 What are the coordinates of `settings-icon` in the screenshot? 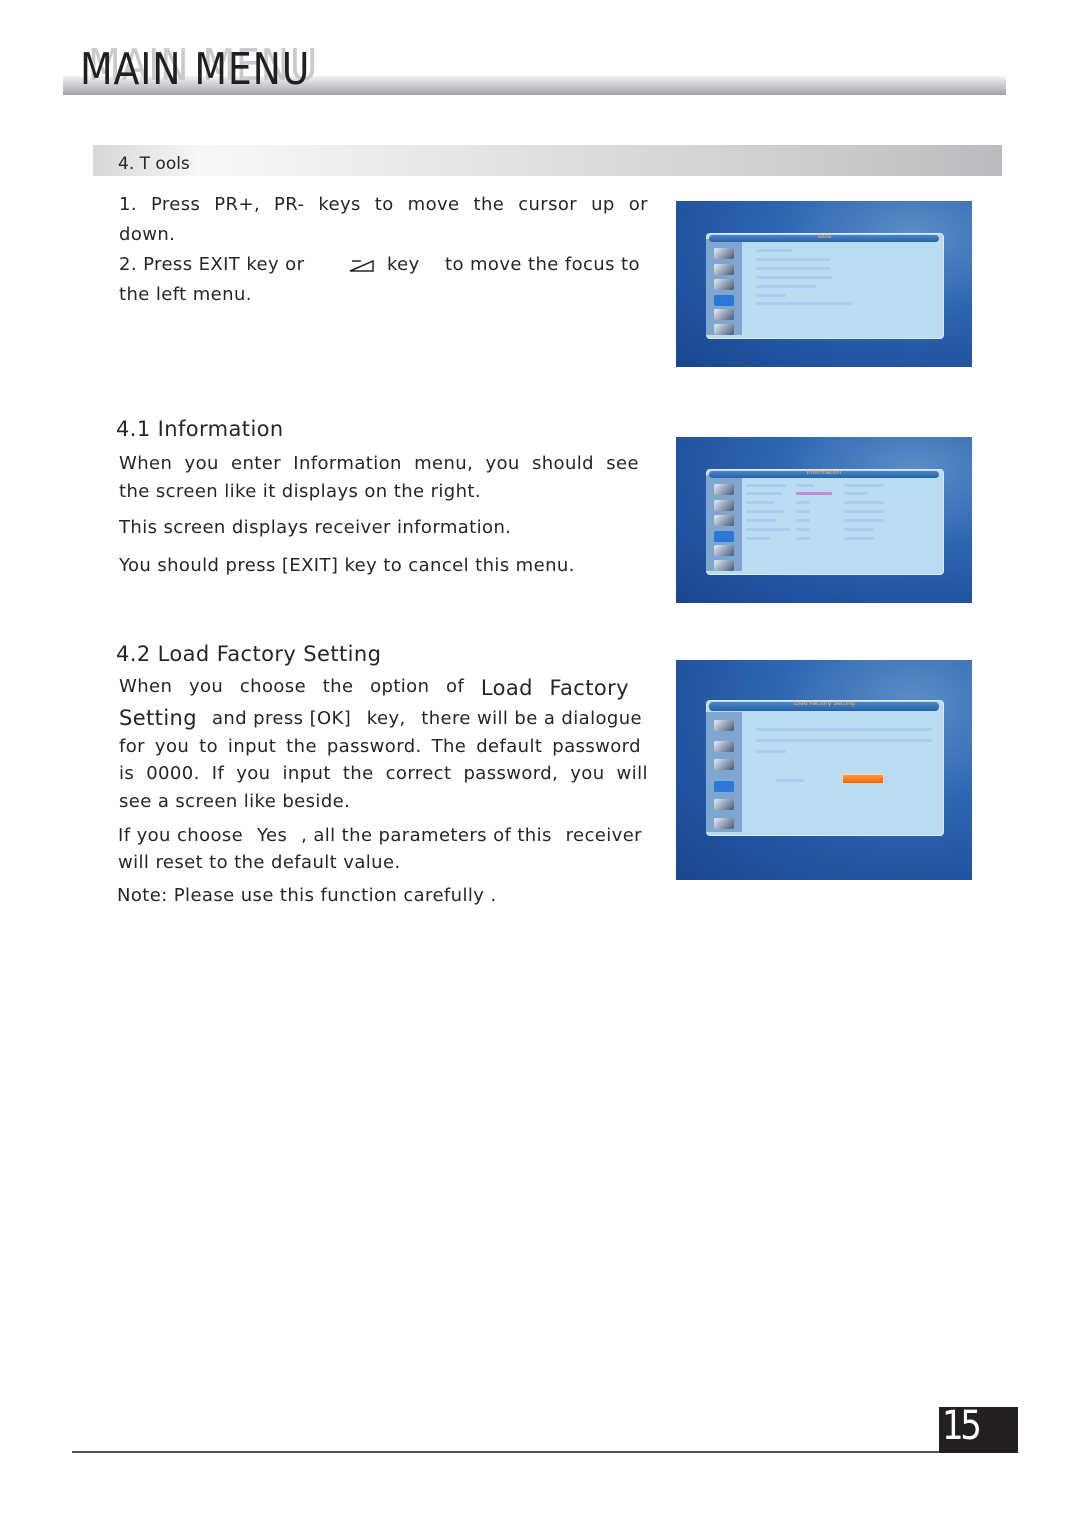 It's located at (724, 764).